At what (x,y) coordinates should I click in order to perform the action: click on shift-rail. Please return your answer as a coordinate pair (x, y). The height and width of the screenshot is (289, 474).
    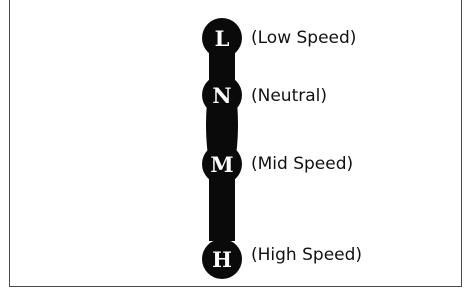
    Looking at the image, I should click on (222, 139).